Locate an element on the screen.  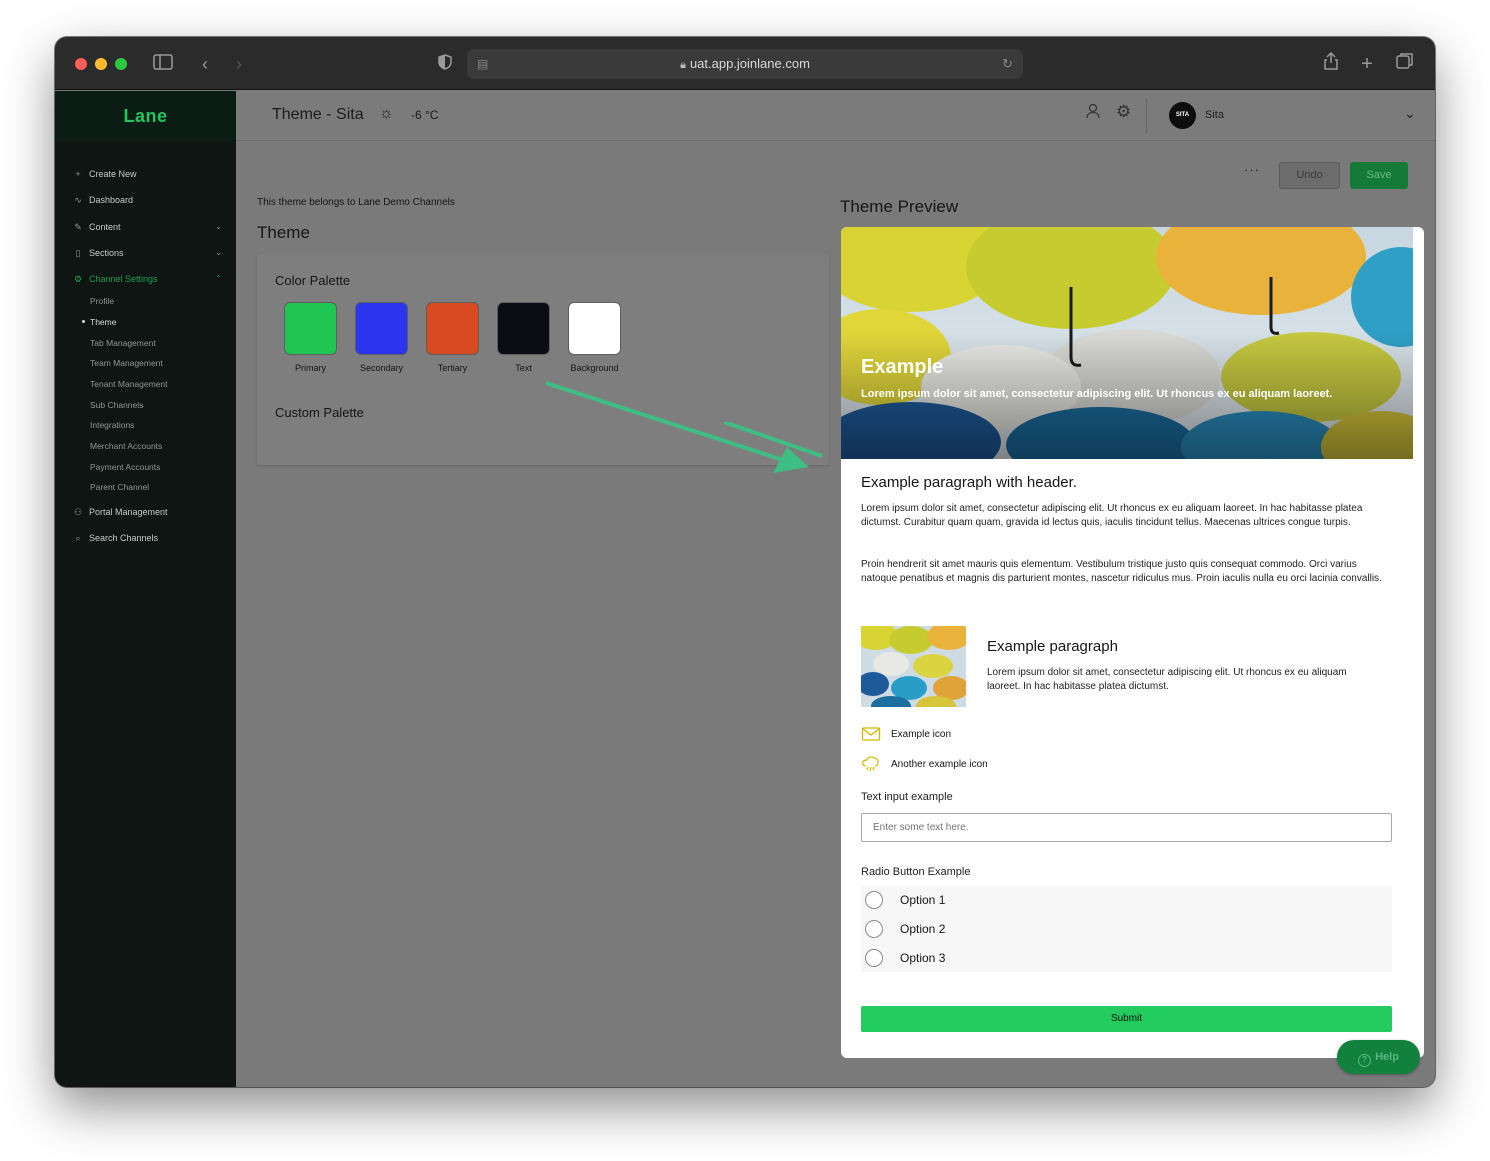
color-palette-title: Color Palette is located at coordinates (313, 280).